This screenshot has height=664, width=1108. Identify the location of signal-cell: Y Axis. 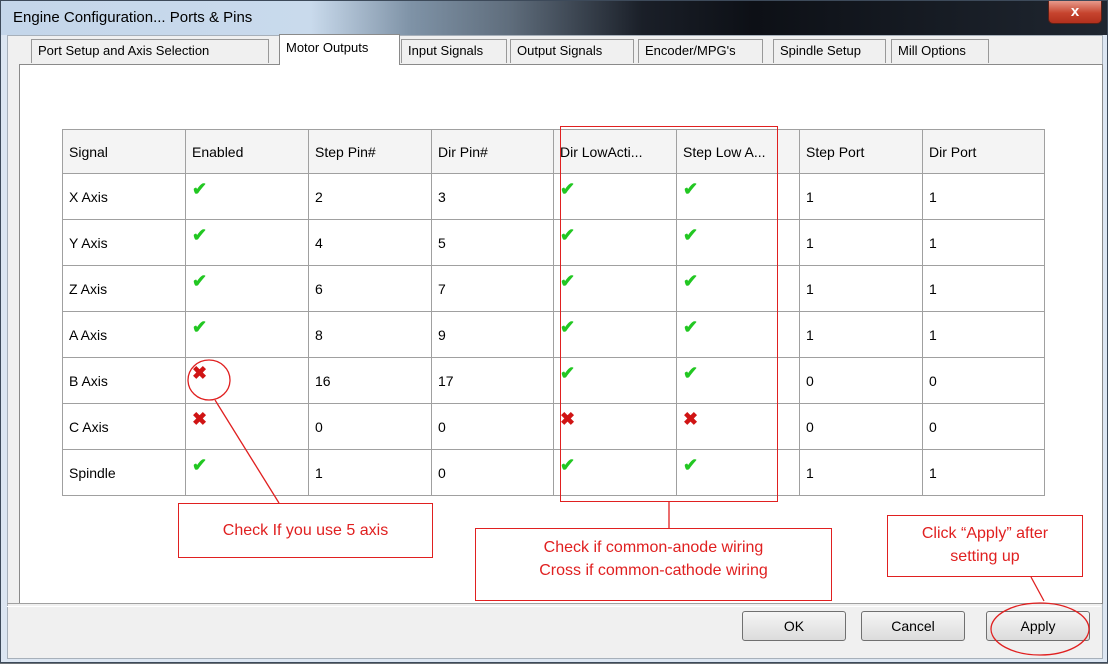
(124, 242).